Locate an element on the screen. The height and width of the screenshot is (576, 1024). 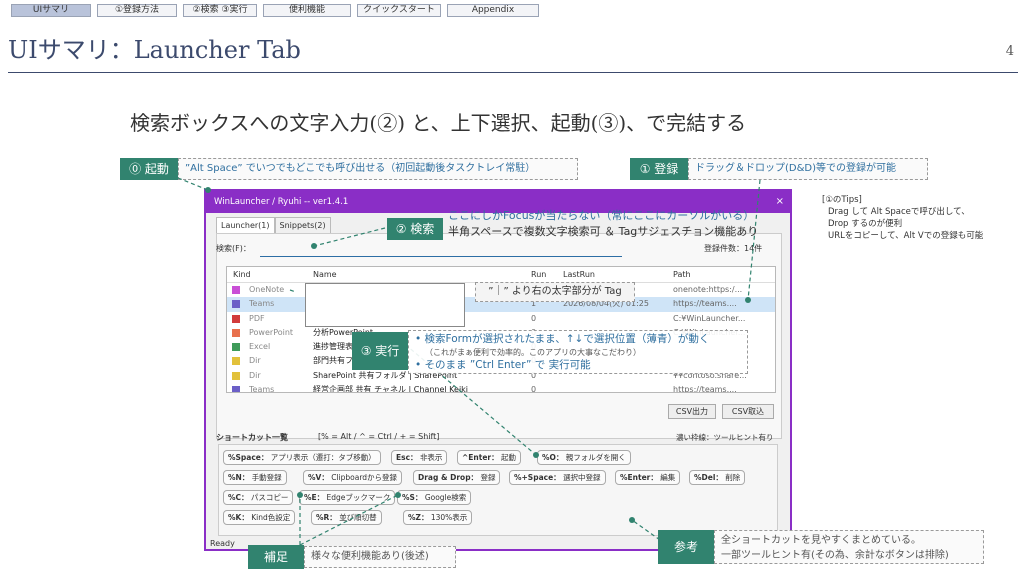
shortcut-key: %K： is located at coordinates (238, 517).